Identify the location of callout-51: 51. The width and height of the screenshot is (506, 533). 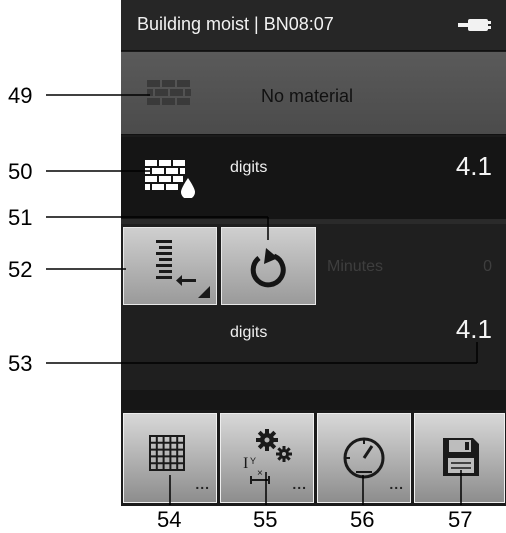
(20, 217).